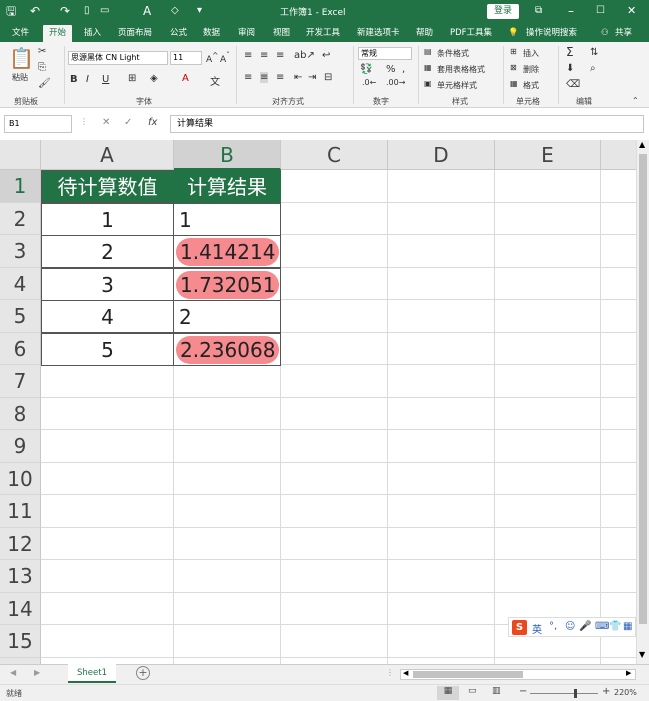  What do you see at coordinates (74, 79) in the screenshot?
I see `bold-button: B` at bounding box center [74, 79].